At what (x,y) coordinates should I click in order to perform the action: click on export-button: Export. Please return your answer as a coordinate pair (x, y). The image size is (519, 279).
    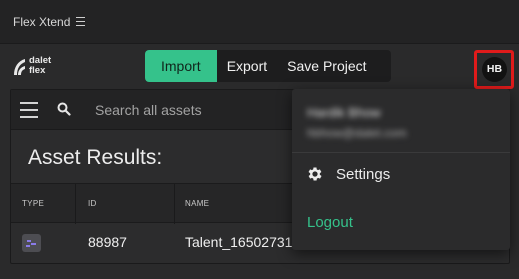
    Looking at the image, I should click on (247, 66).